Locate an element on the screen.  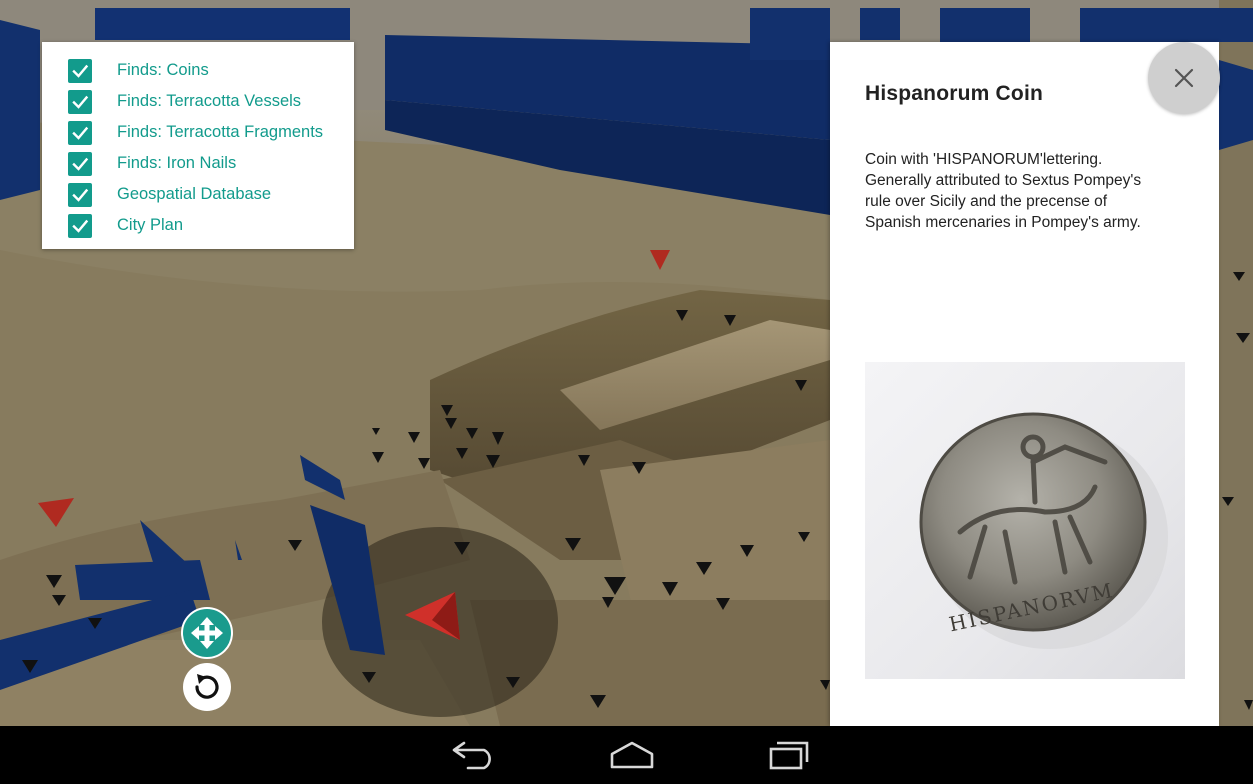
system-nav-bar is located at coordinates (626, 755).